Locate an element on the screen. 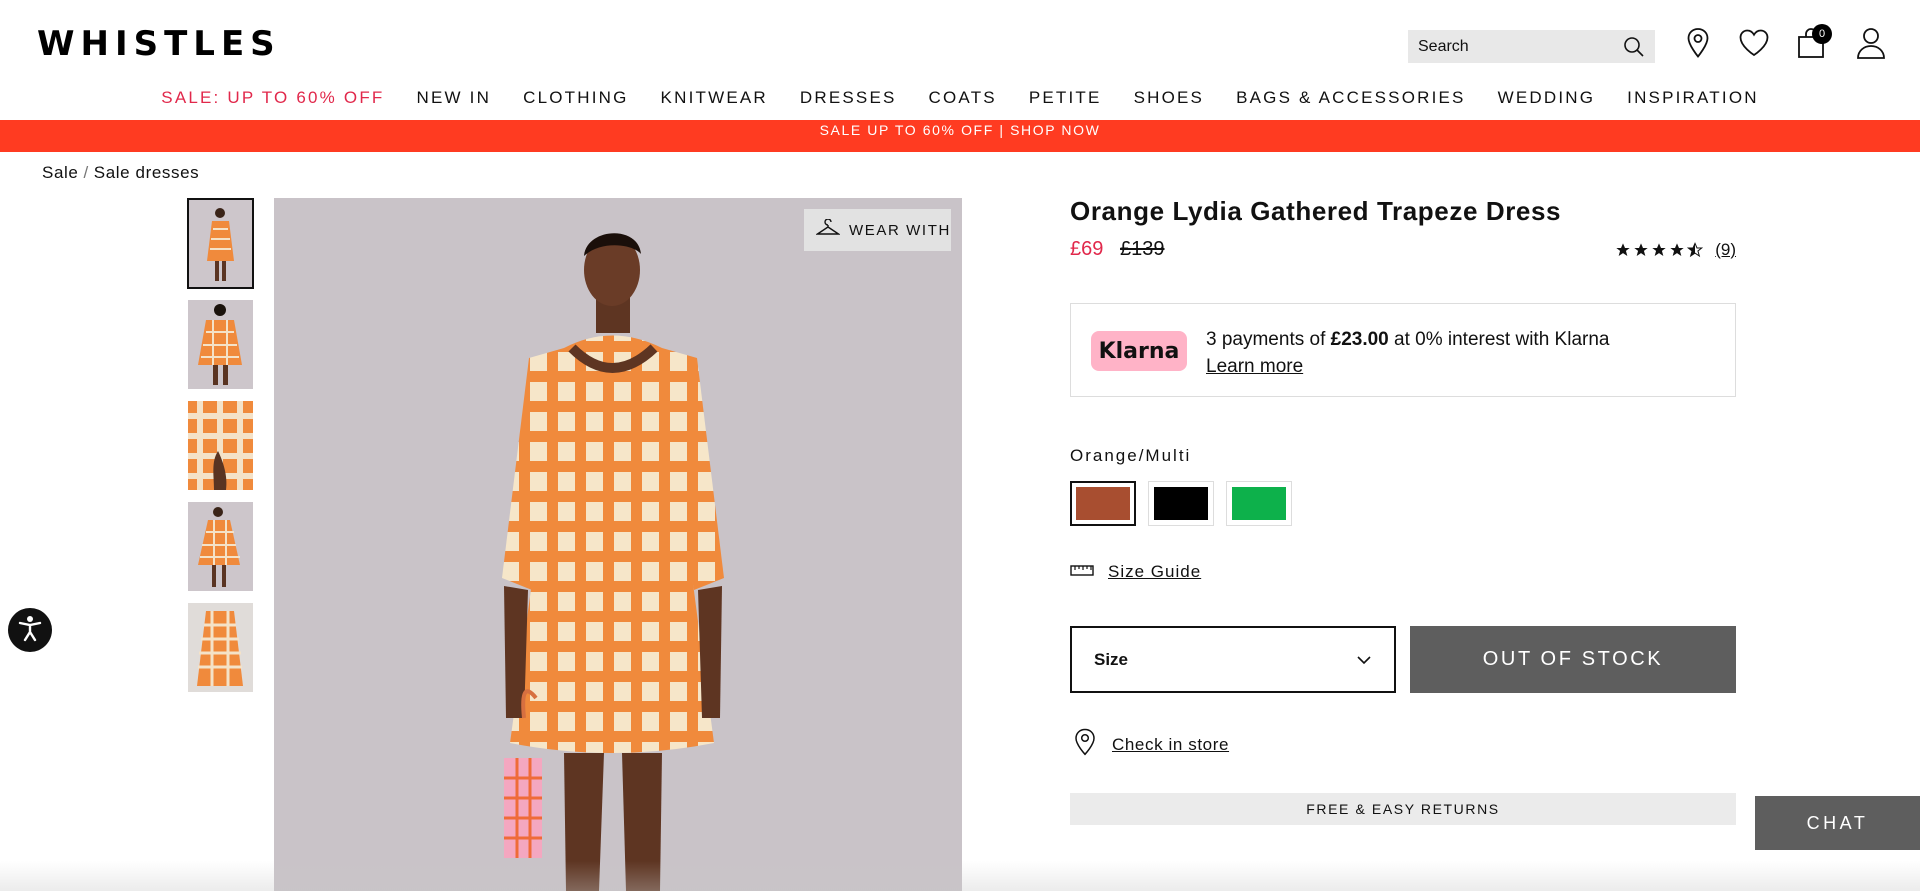 The image size is (1920, 891). breadcrumb: Sale / Sale dresses is located at coordinates (120, 173).